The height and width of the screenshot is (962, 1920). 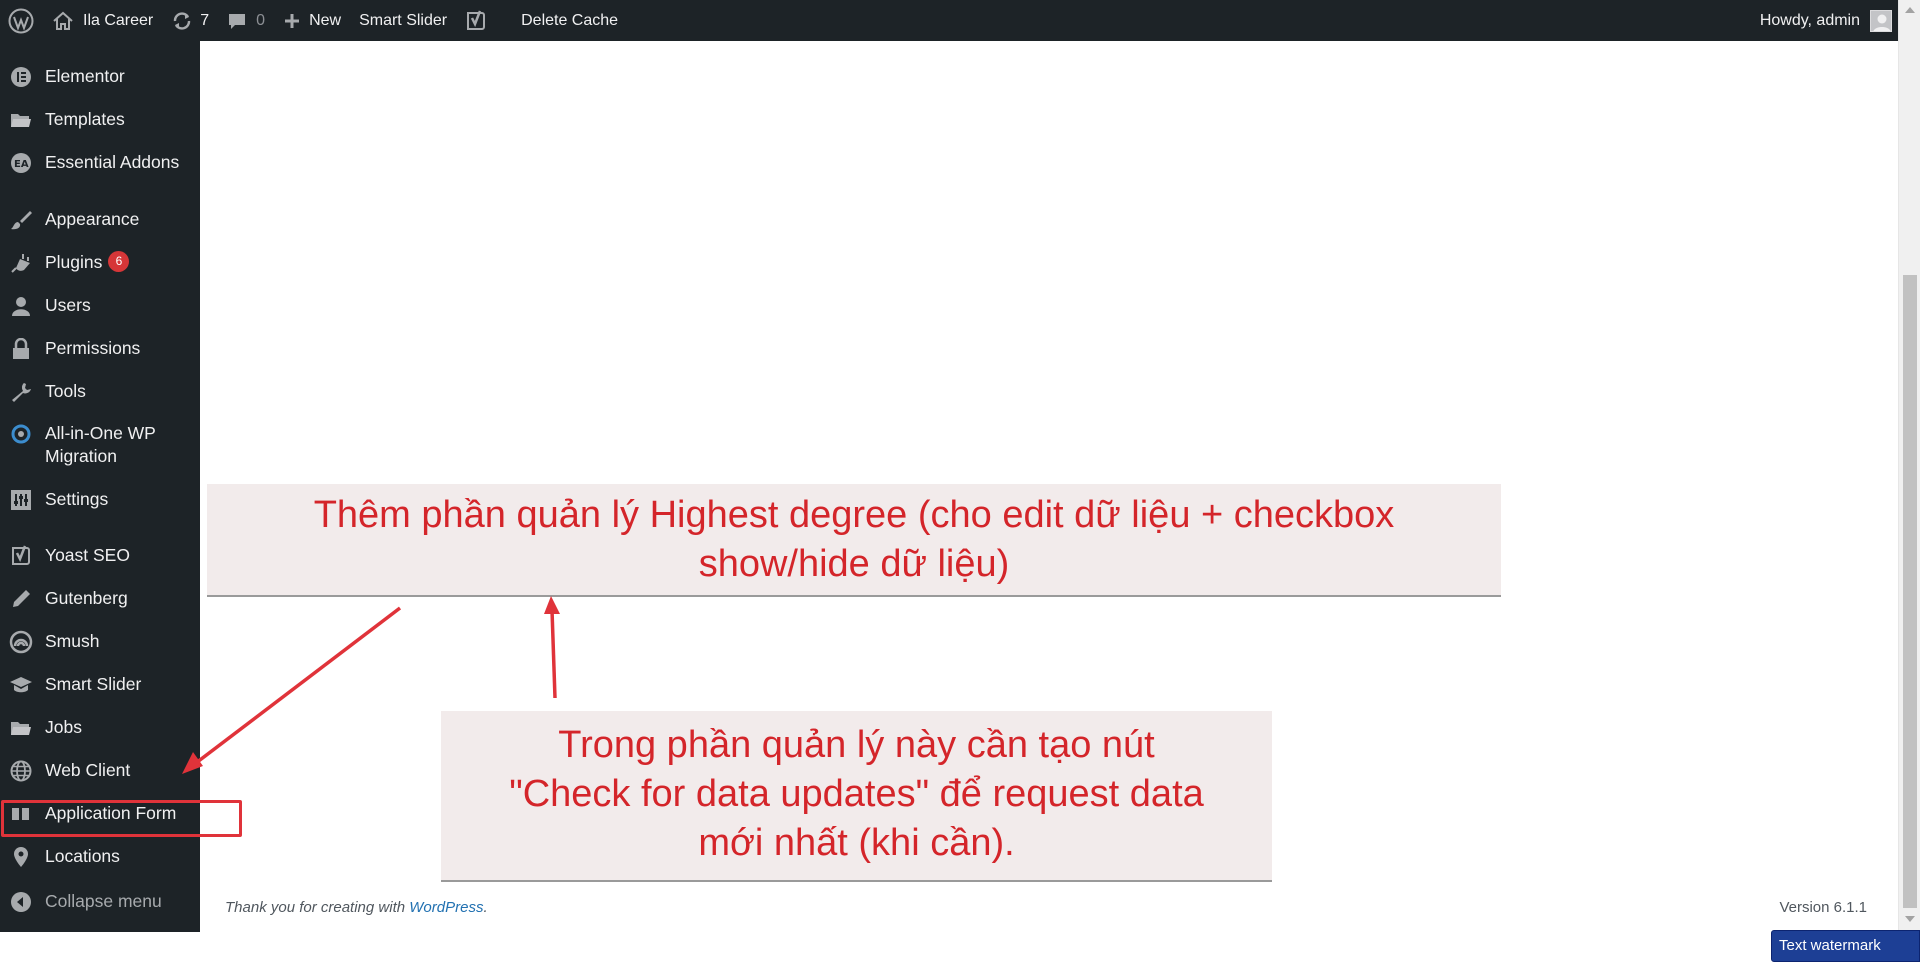 What do you see at coordinates (93, 684) in the screenshot?
I see `sidebar-item-label: Smart Slider` at bounding box center [93, 684].